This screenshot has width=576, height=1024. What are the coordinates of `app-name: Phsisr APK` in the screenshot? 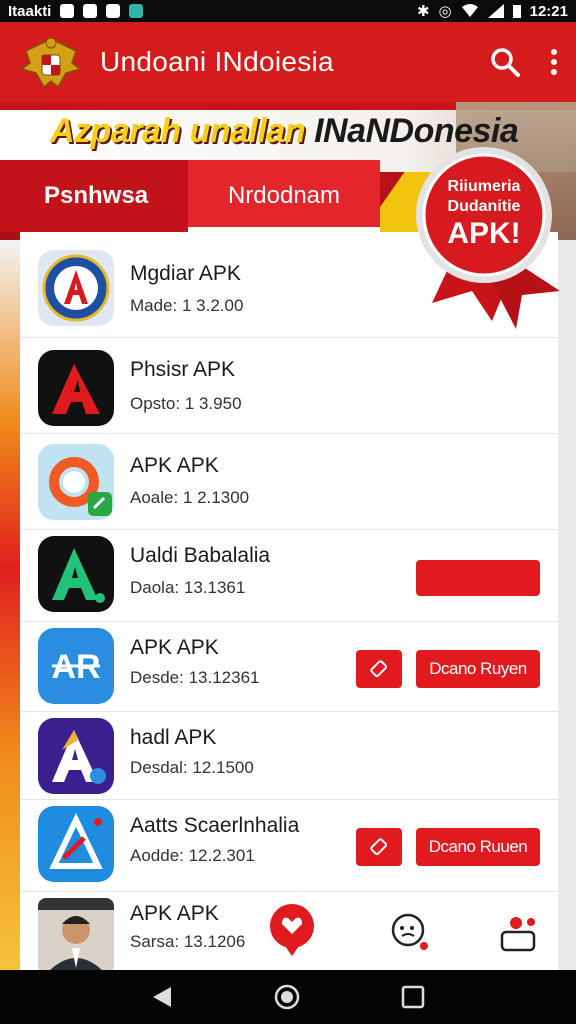 It's located at (183, 369).